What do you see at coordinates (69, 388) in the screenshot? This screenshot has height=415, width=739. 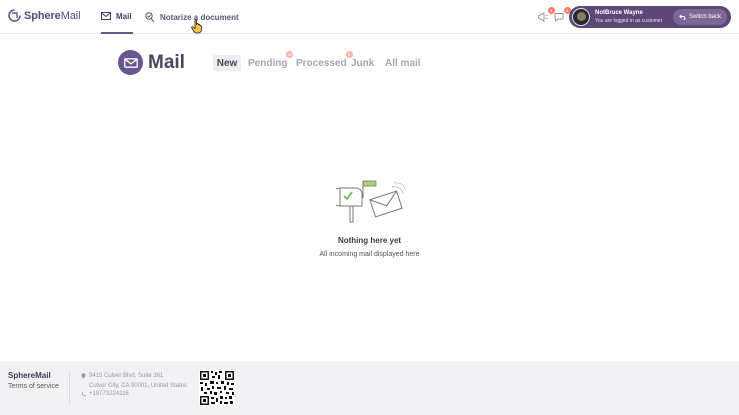 I see `footer-divider` at bounding box center [69, 388].